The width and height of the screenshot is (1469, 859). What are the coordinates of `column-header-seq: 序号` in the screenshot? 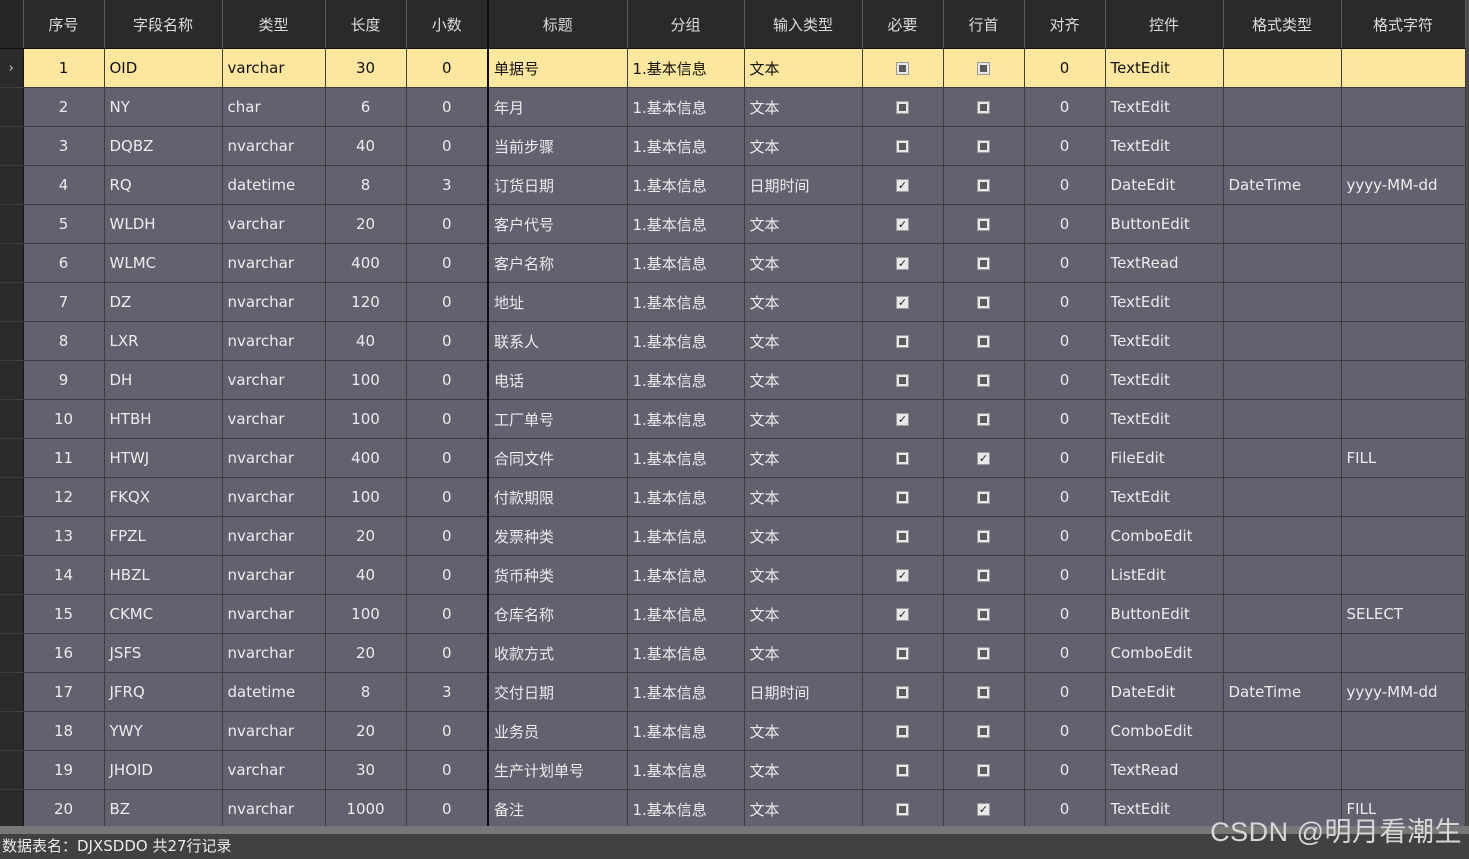 It's located at (64, 24).